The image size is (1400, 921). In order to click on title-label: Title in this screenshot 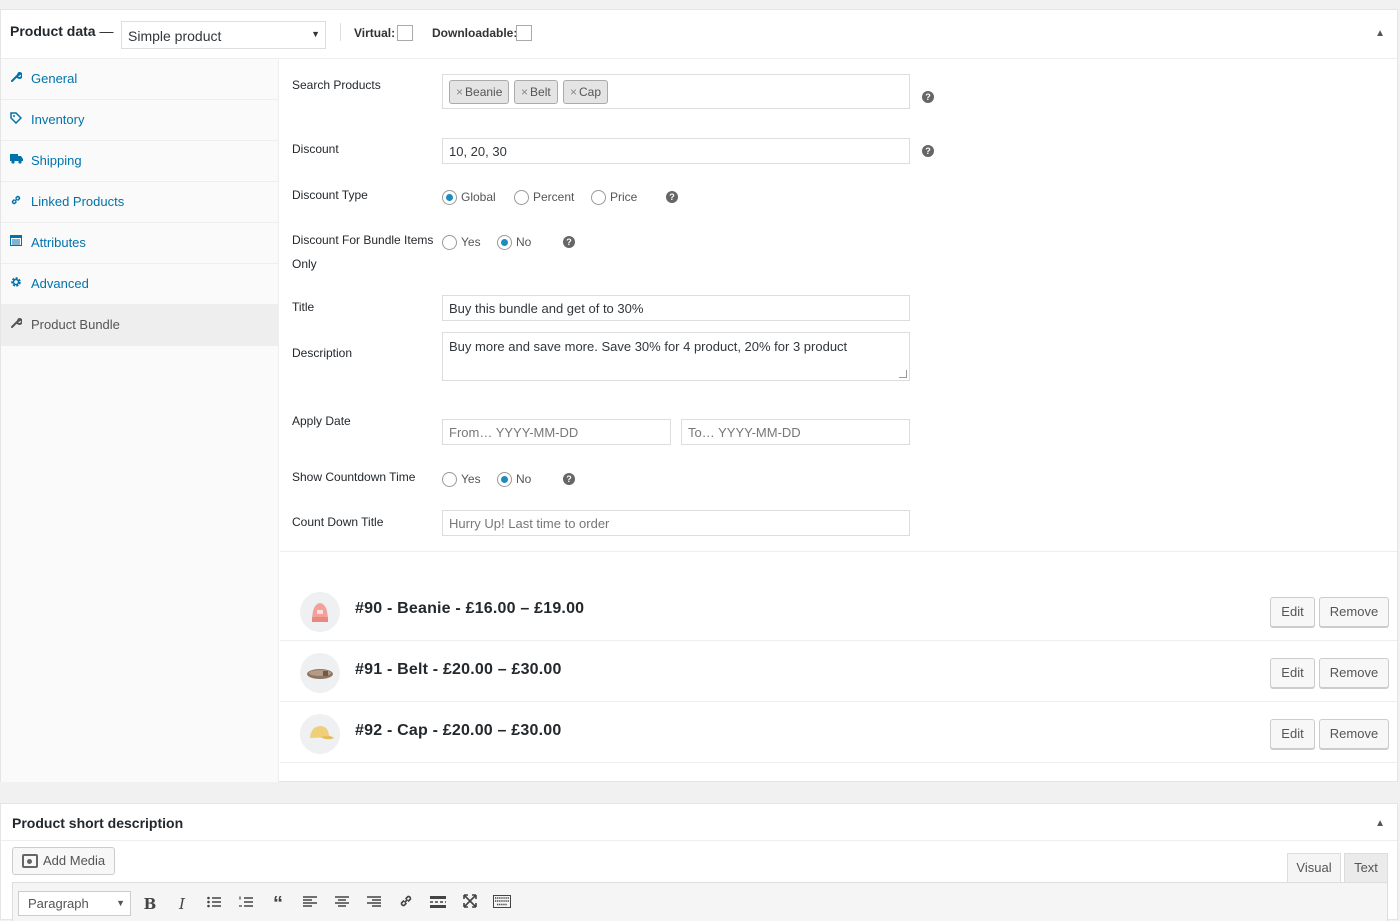, I will do `click(303, 307)`.